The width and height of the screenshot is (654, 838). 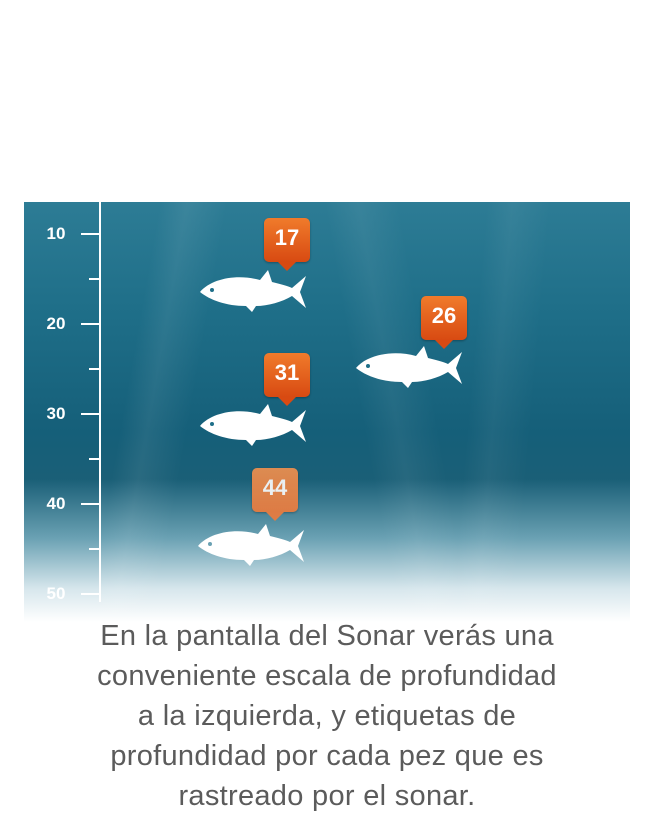 I want to click on depth-label: 30, so click(x=56, y=413).